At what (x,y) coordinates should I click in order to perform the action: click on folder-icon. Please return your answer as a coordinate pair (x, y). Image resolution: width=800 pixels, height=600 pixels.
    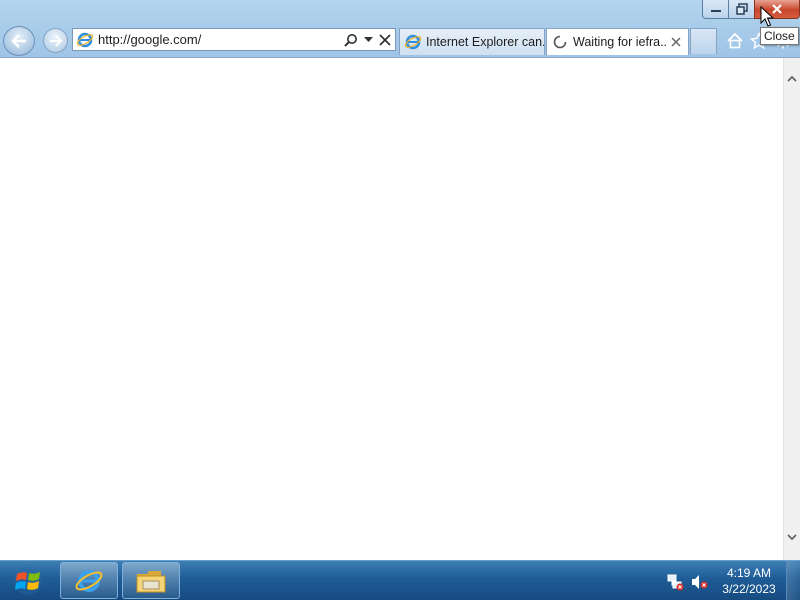
    Looking at the image, I should click on (151, 581).